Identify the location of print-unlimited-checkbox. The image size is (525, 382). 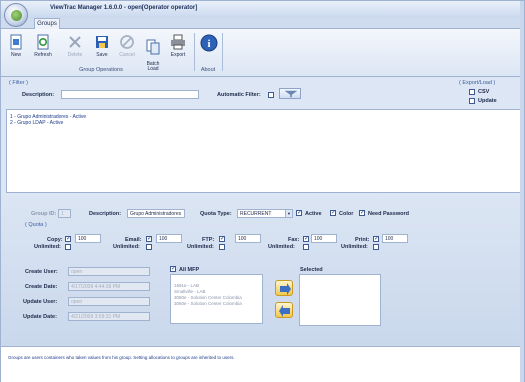
(376, 247).